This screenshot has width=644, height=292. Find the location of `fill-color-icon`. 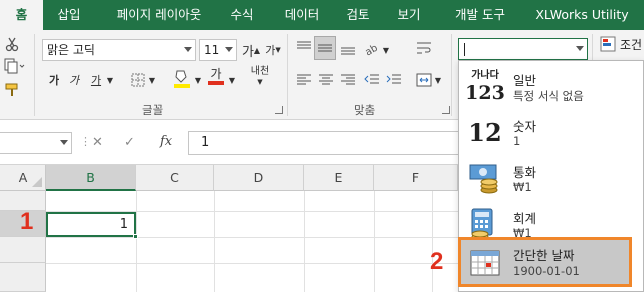

fill-color-icon is located at coordinates (182, 78).